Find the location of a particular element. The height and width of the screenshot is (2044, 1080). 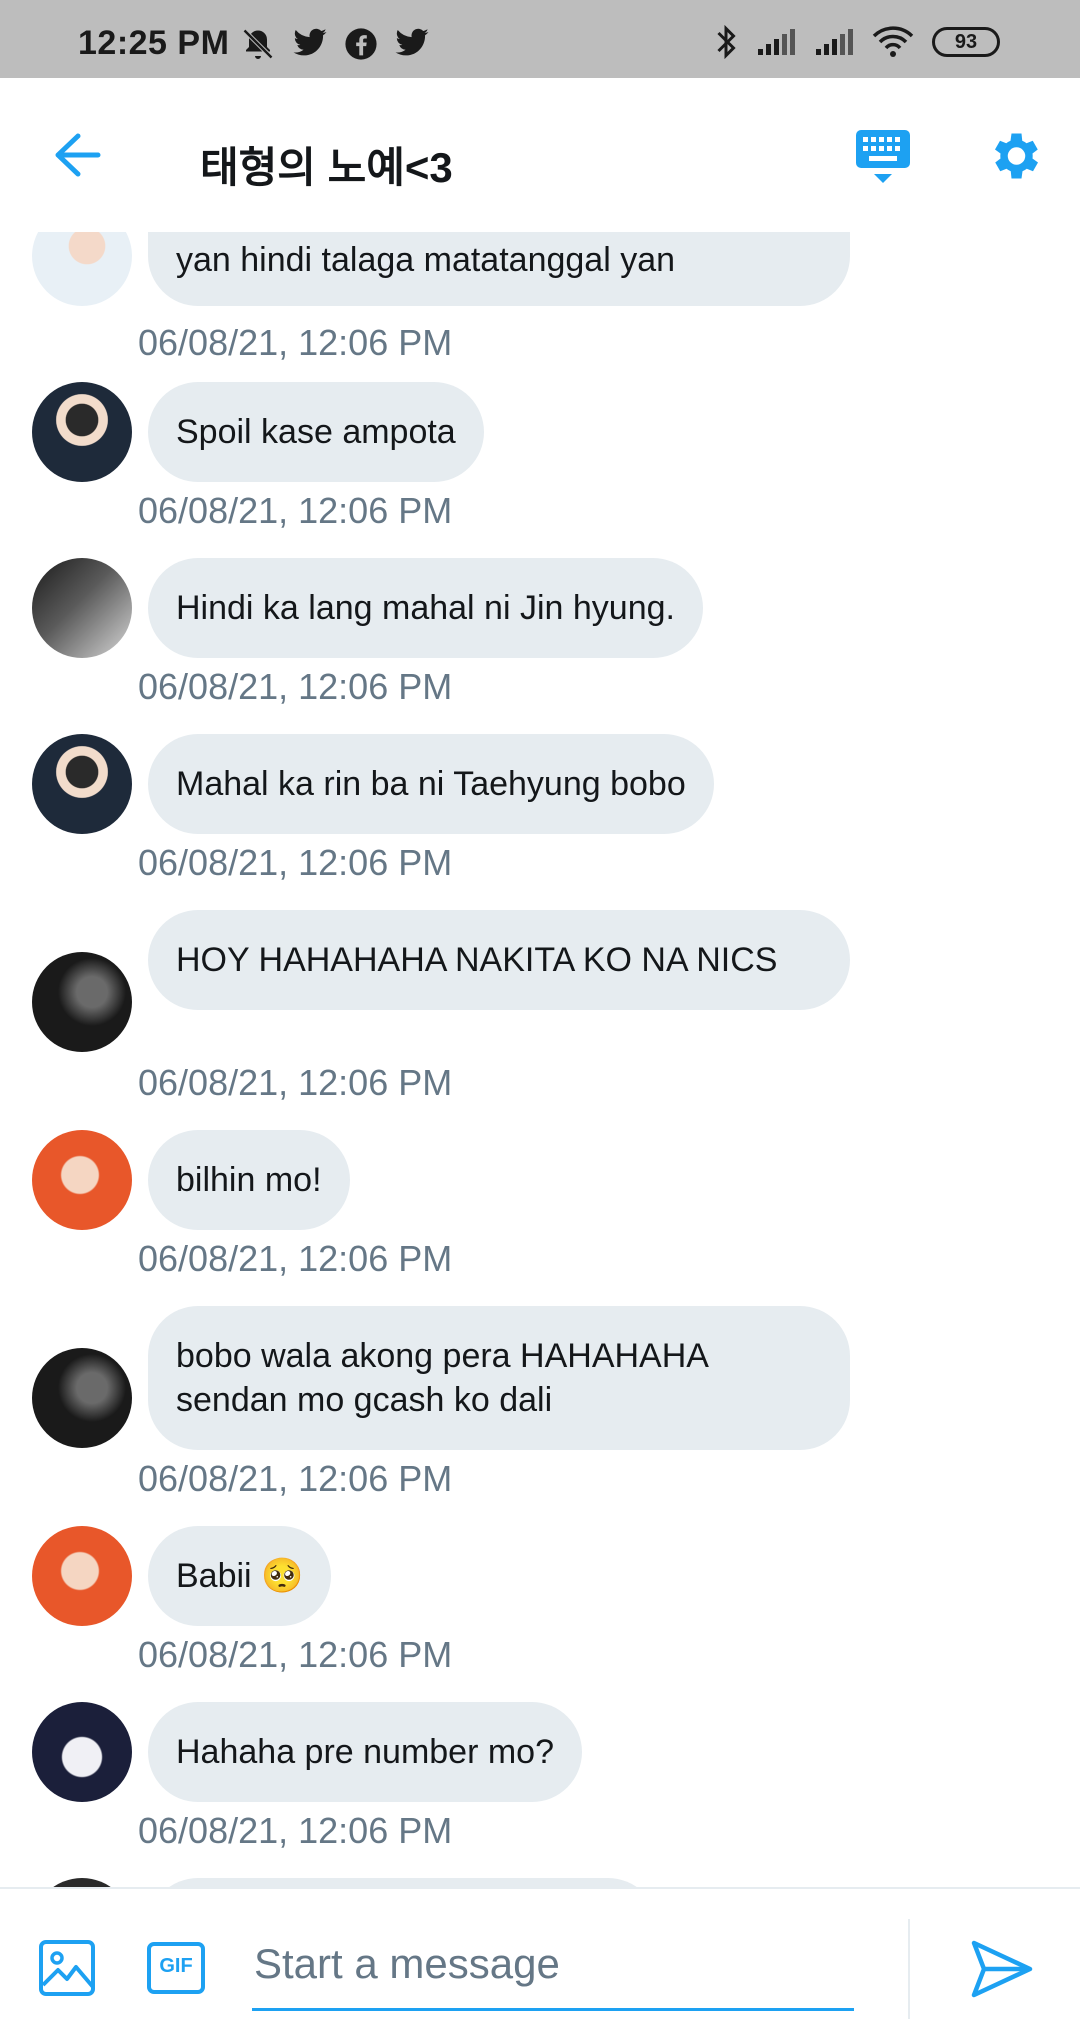

send-button is located at coordinates (1002, 1969).